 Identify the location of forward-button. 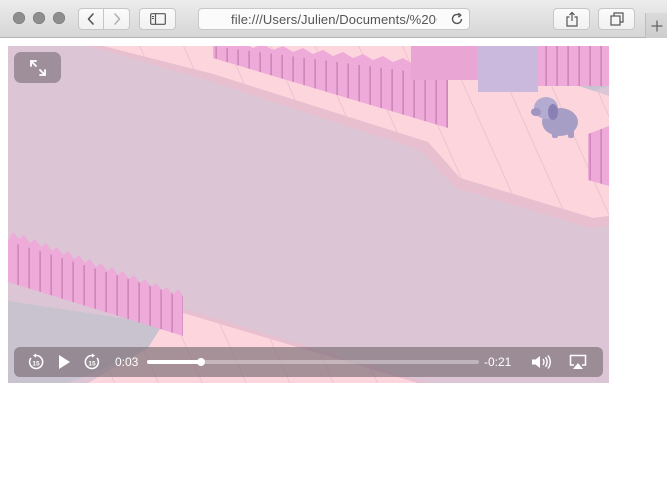
(117, 19).